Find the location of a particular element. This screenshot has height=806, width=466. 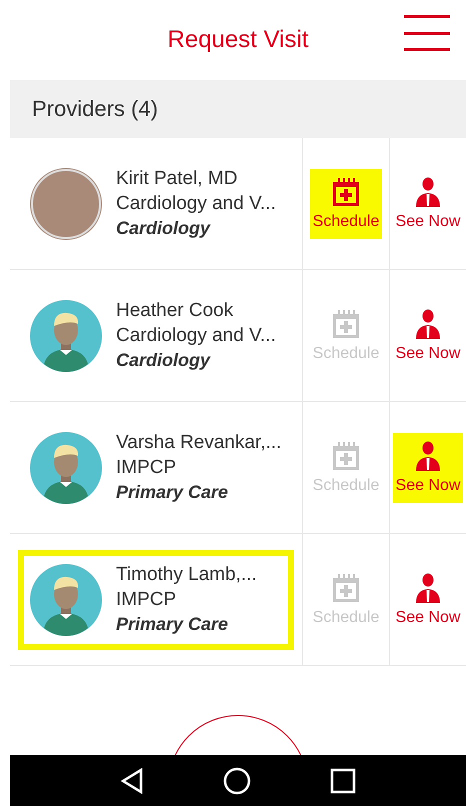

provider-info: Heather Cook Cardiology and V... Cardiology is located at coordinates (156, 336).